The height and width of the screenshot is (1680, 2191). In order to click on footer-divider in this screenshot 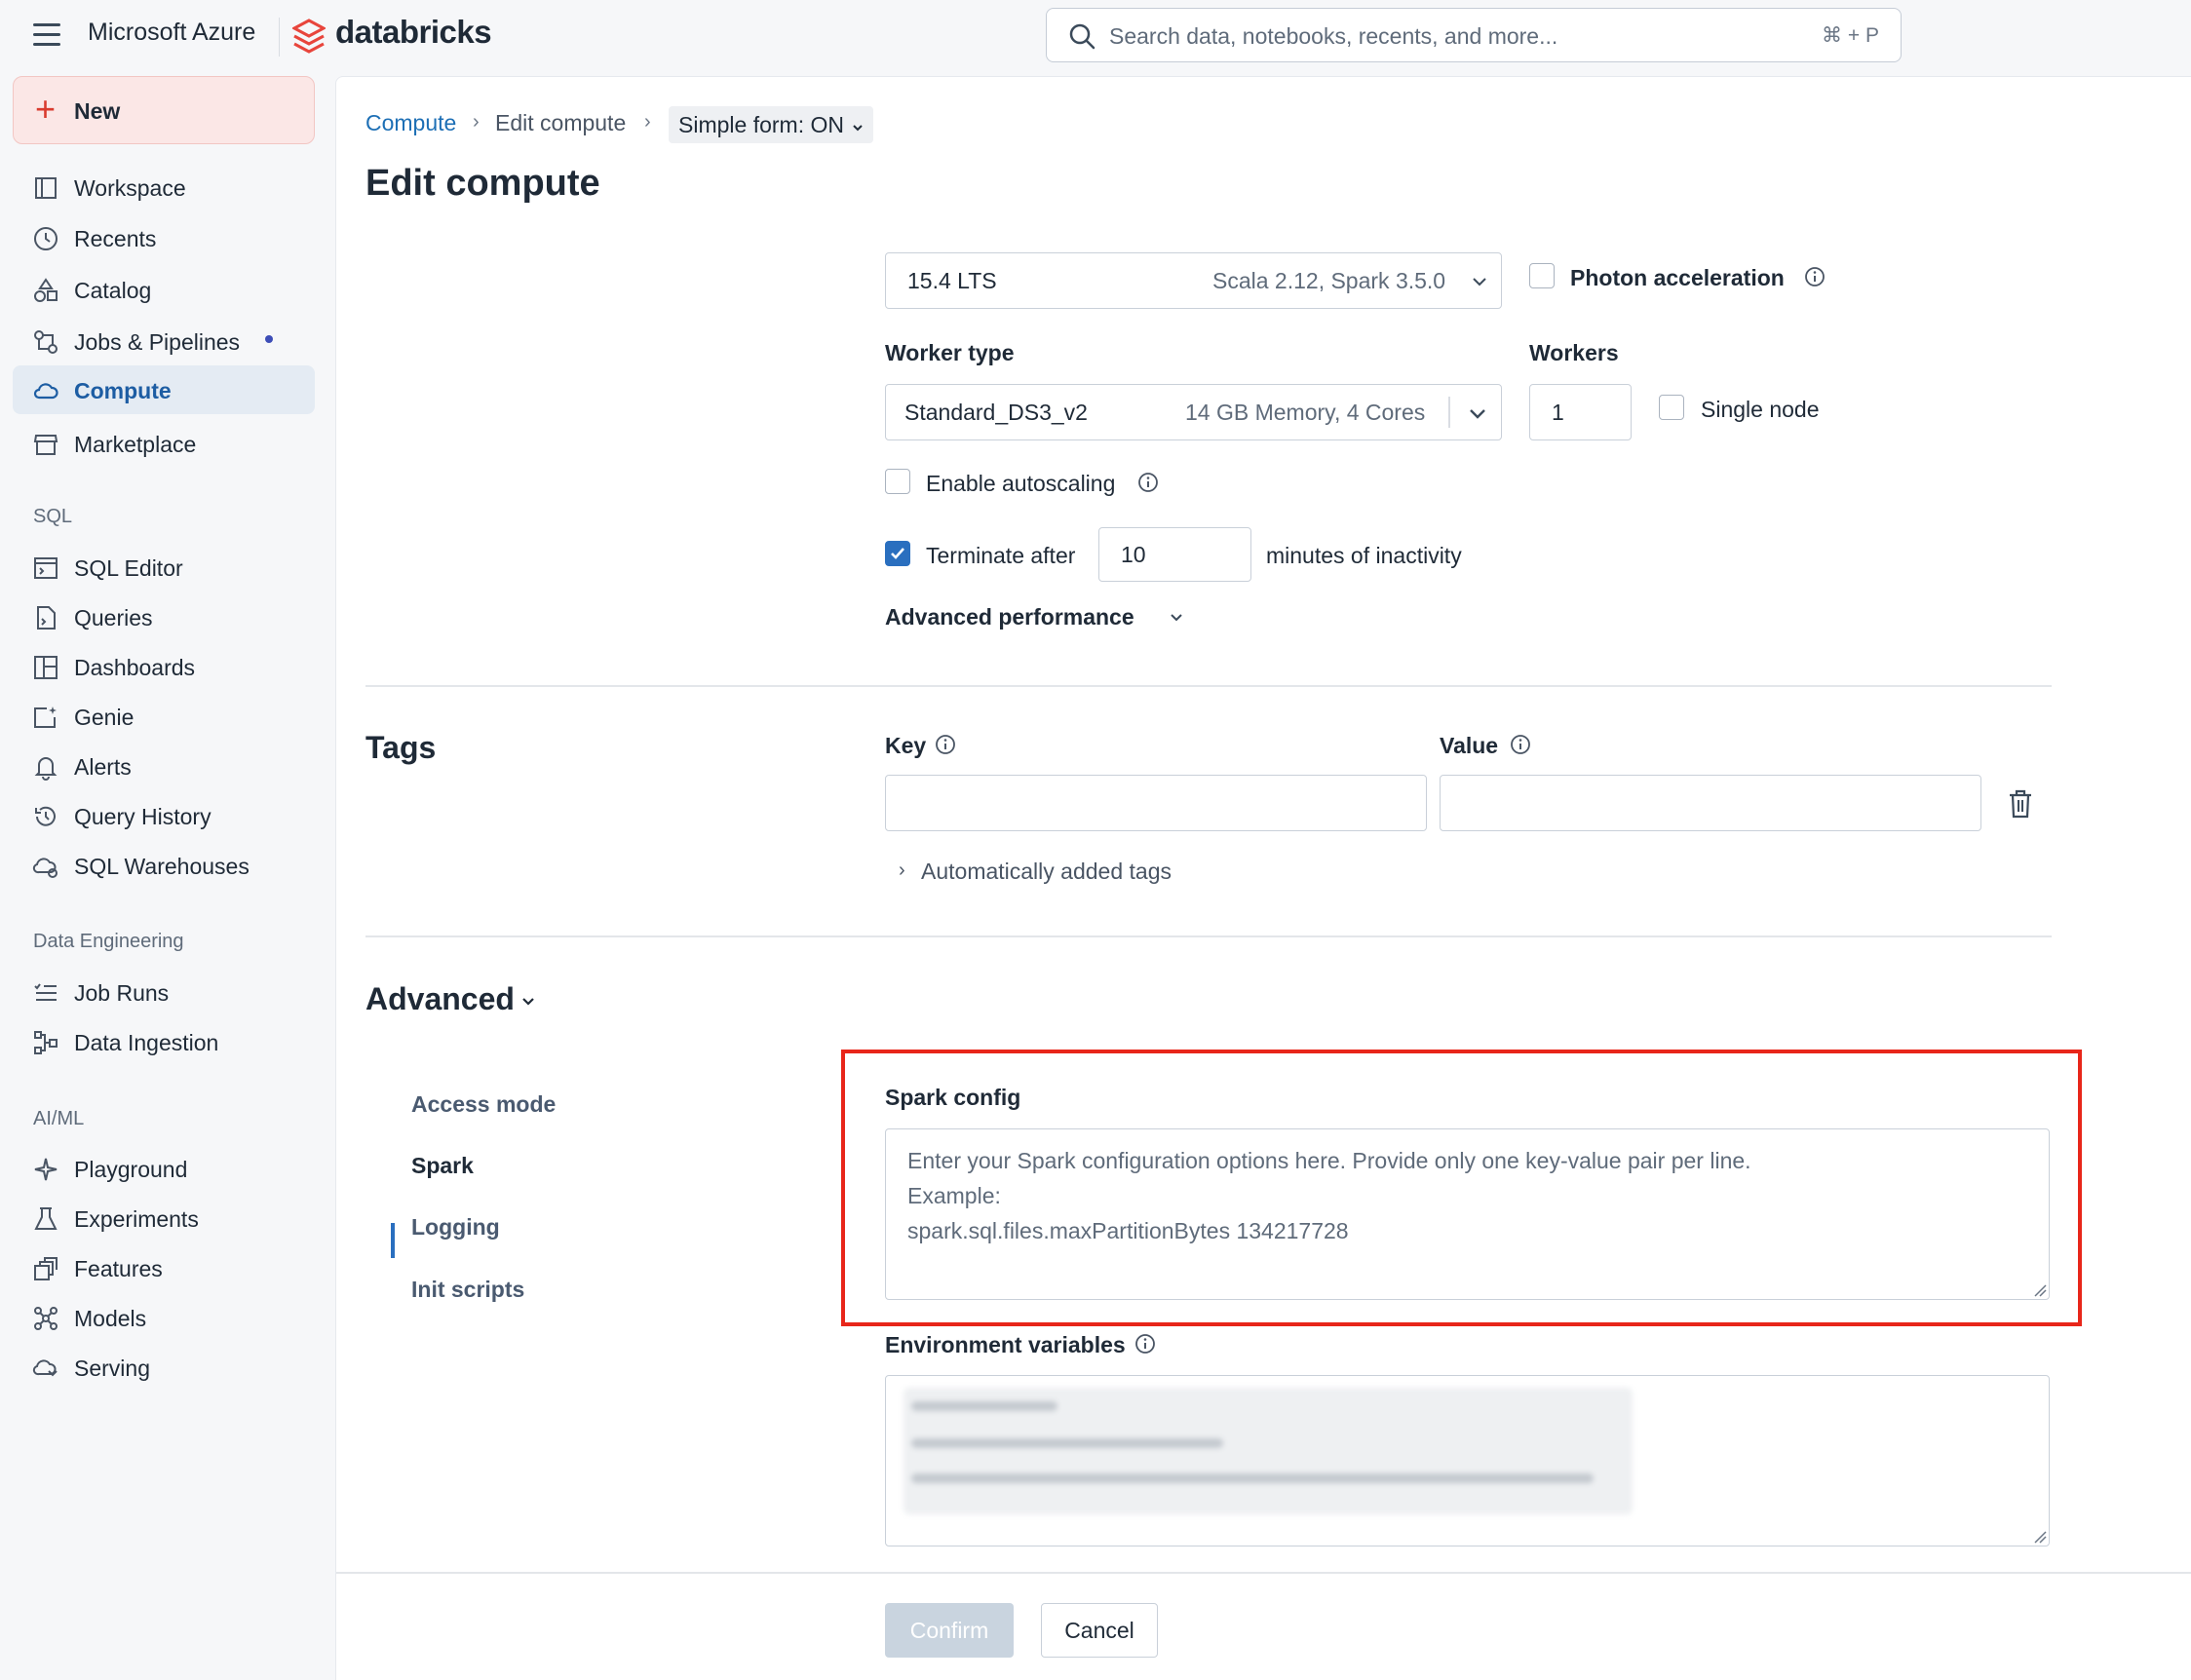, I will do `click(1263, 1573)`.